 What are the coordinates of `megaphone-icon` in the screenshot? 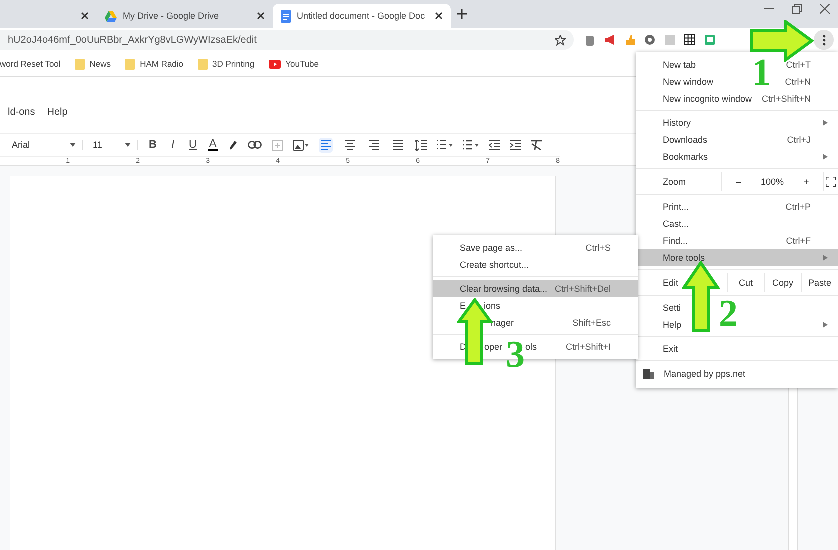 It's located at (610, 40).